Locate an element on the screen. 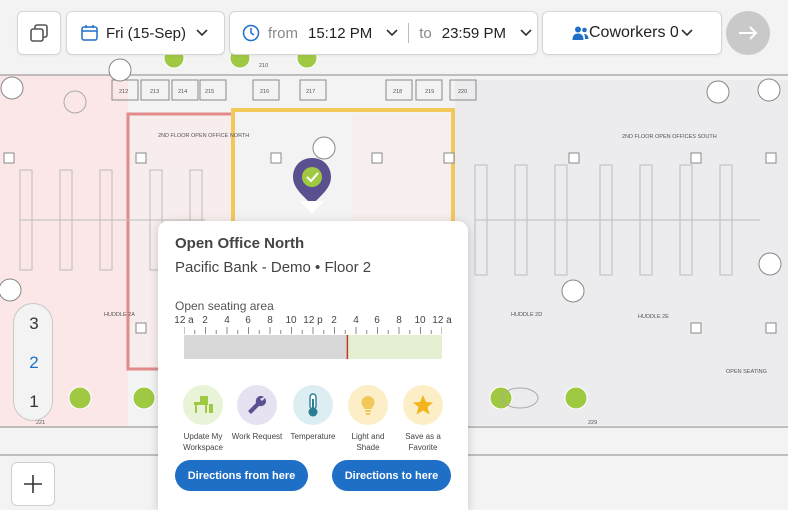 The image size is (788, 510). people-icon is located at coordinates (580, 33).